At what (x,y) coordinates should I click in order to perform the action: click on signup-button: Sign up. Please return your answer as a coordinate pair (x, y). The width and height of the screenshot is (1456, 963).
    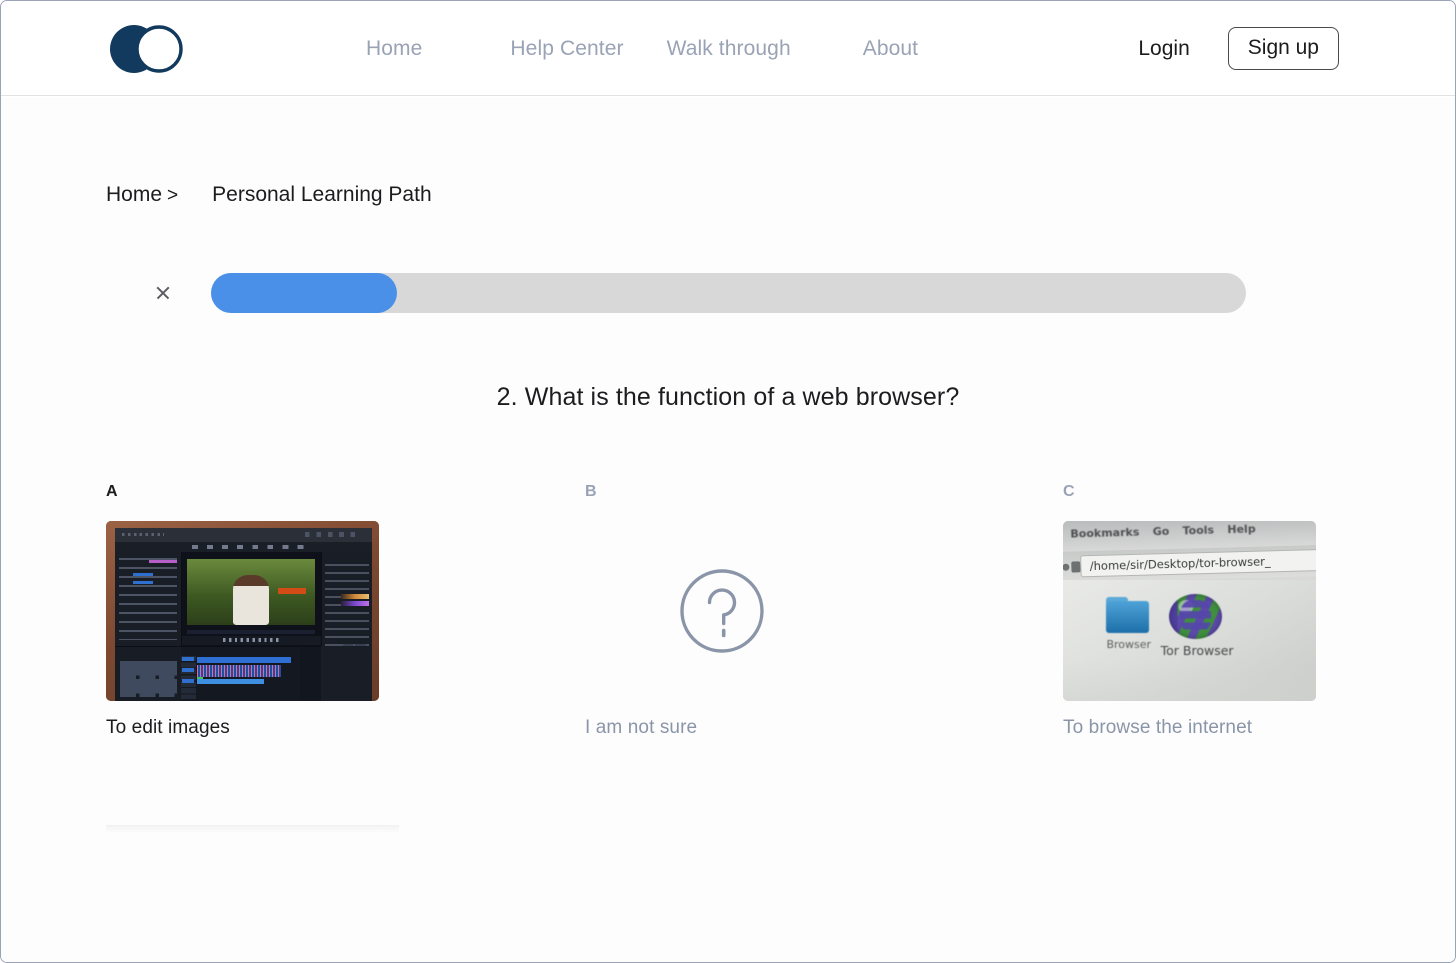
    Looking at the image, I should click on (1283, 48).